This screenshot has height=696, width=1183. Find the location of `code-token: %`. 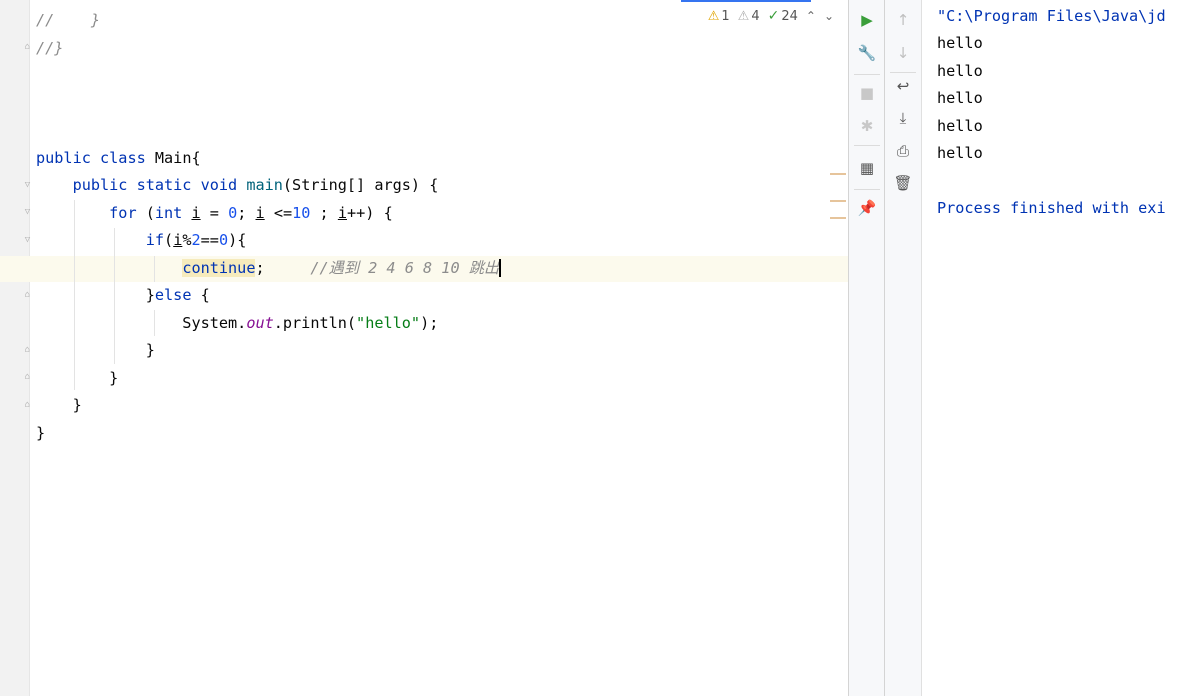

code-token: % is located at coordinates (187, 240).